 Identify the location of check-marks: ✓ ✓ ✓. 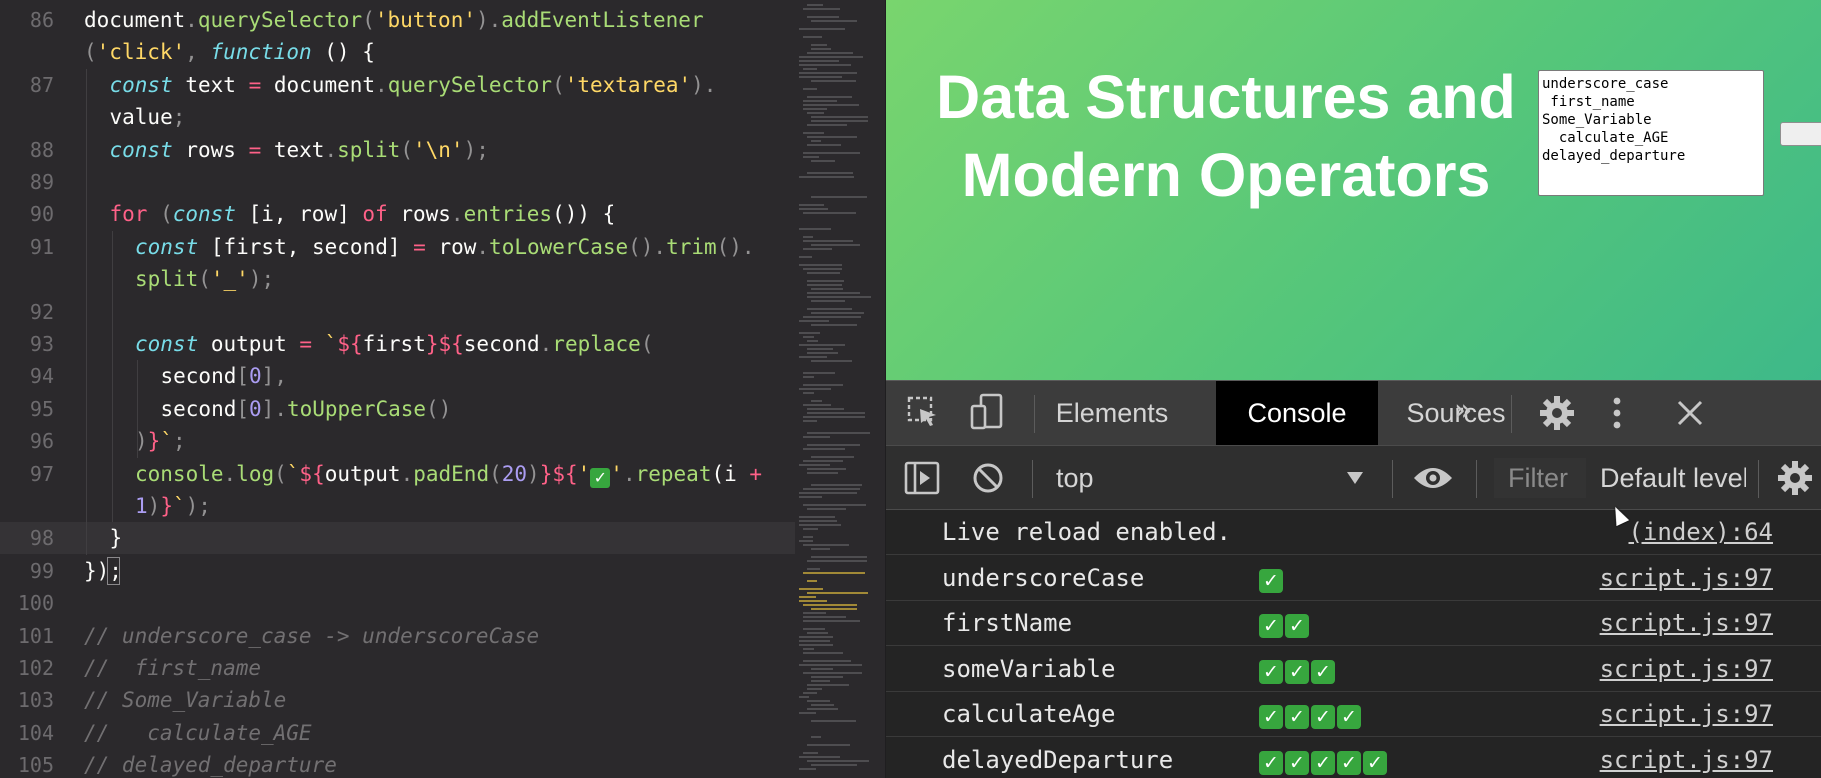
(1298, 669).